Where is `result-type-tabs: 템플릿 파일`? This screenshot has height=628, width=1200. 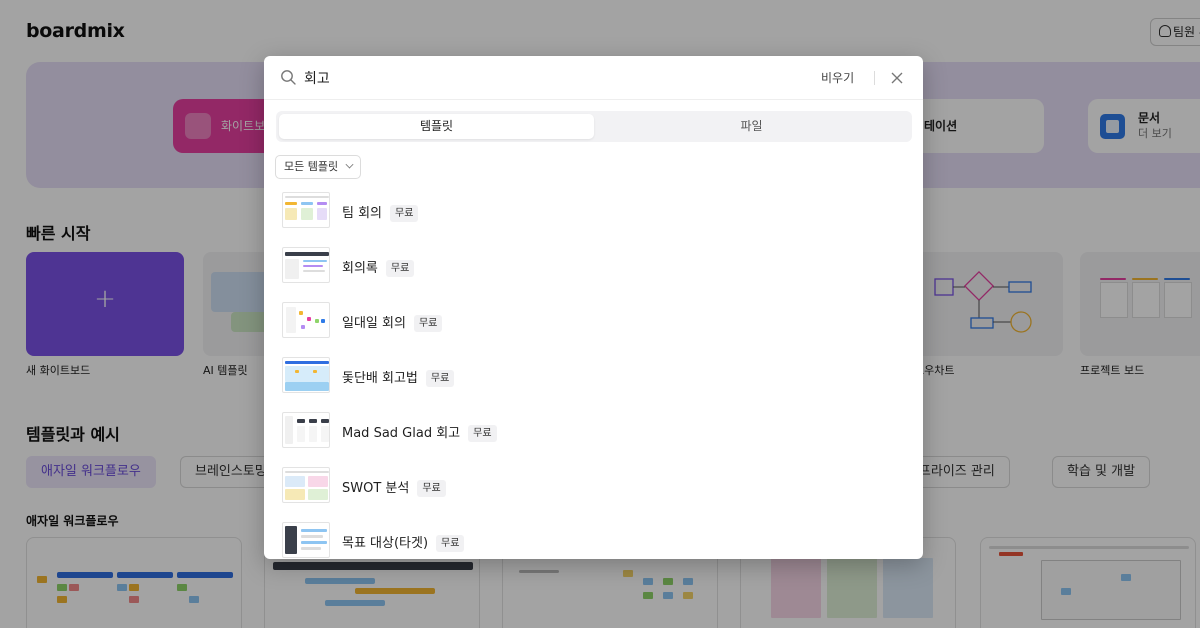
result-type-tabs: 템플릿 파일 is located at coordinates (594, 126).